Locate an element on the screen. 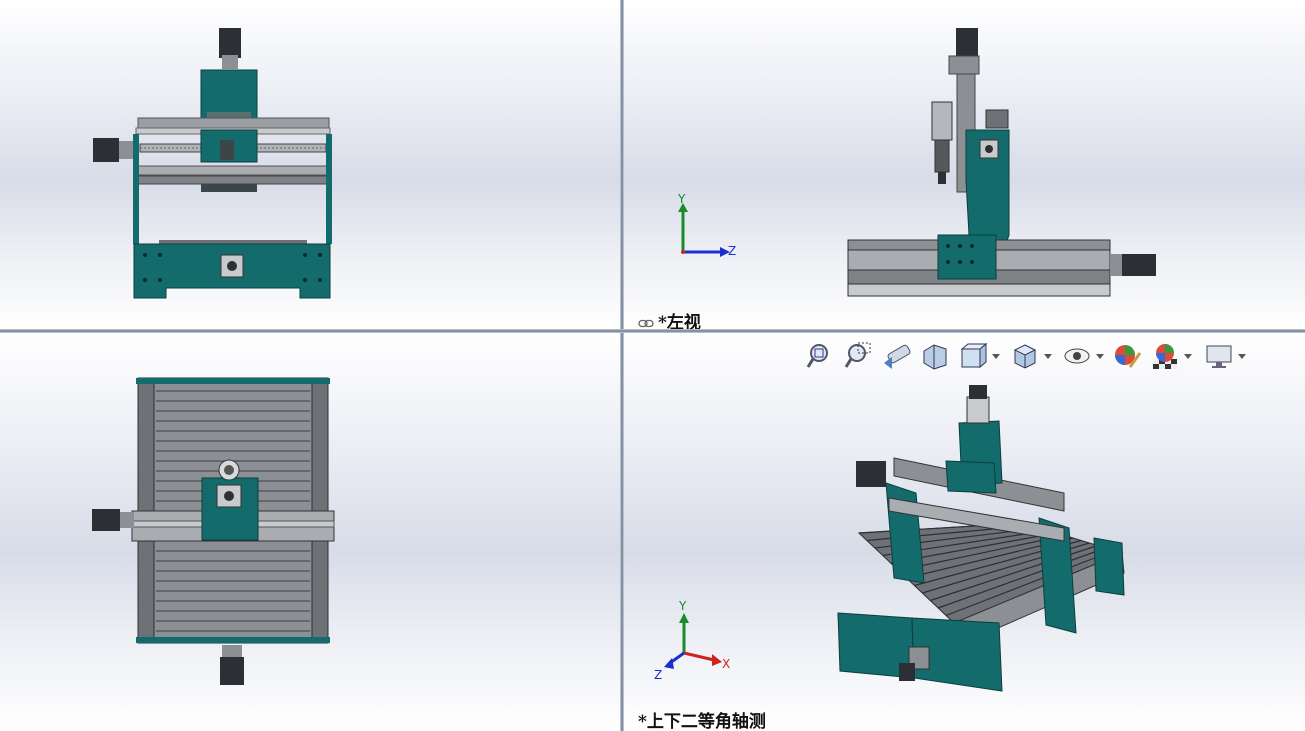  isometric-view-label: *上下二等角轴测 is located at coordinates (702, 721).